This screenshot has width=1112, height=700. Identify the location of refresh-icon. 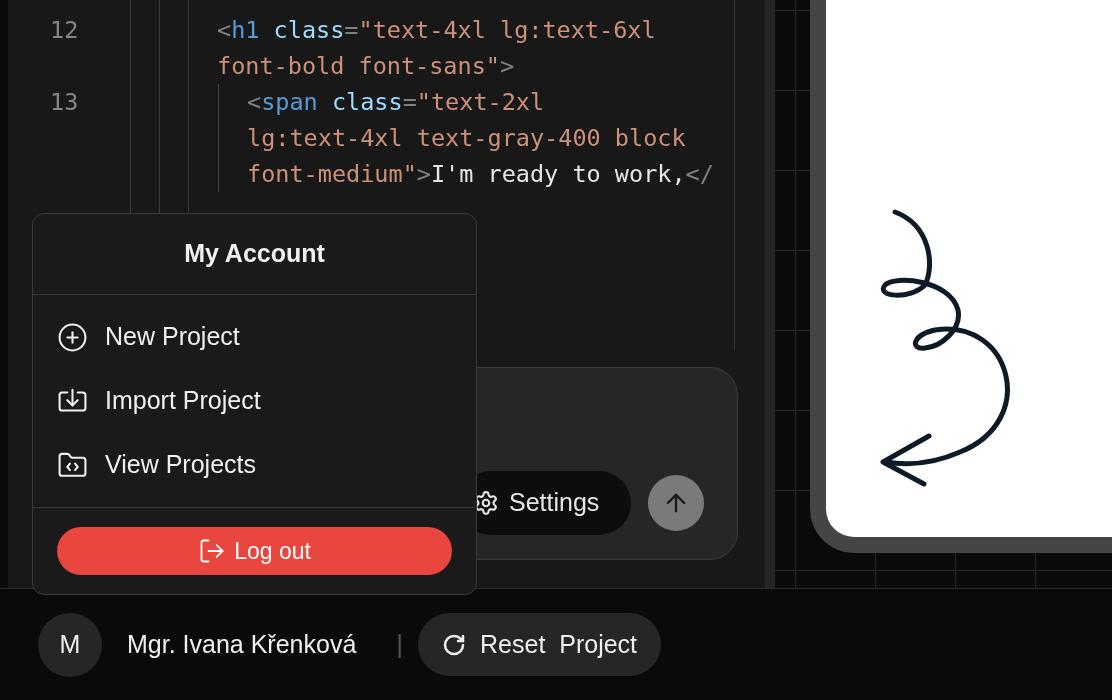
(454, 644).